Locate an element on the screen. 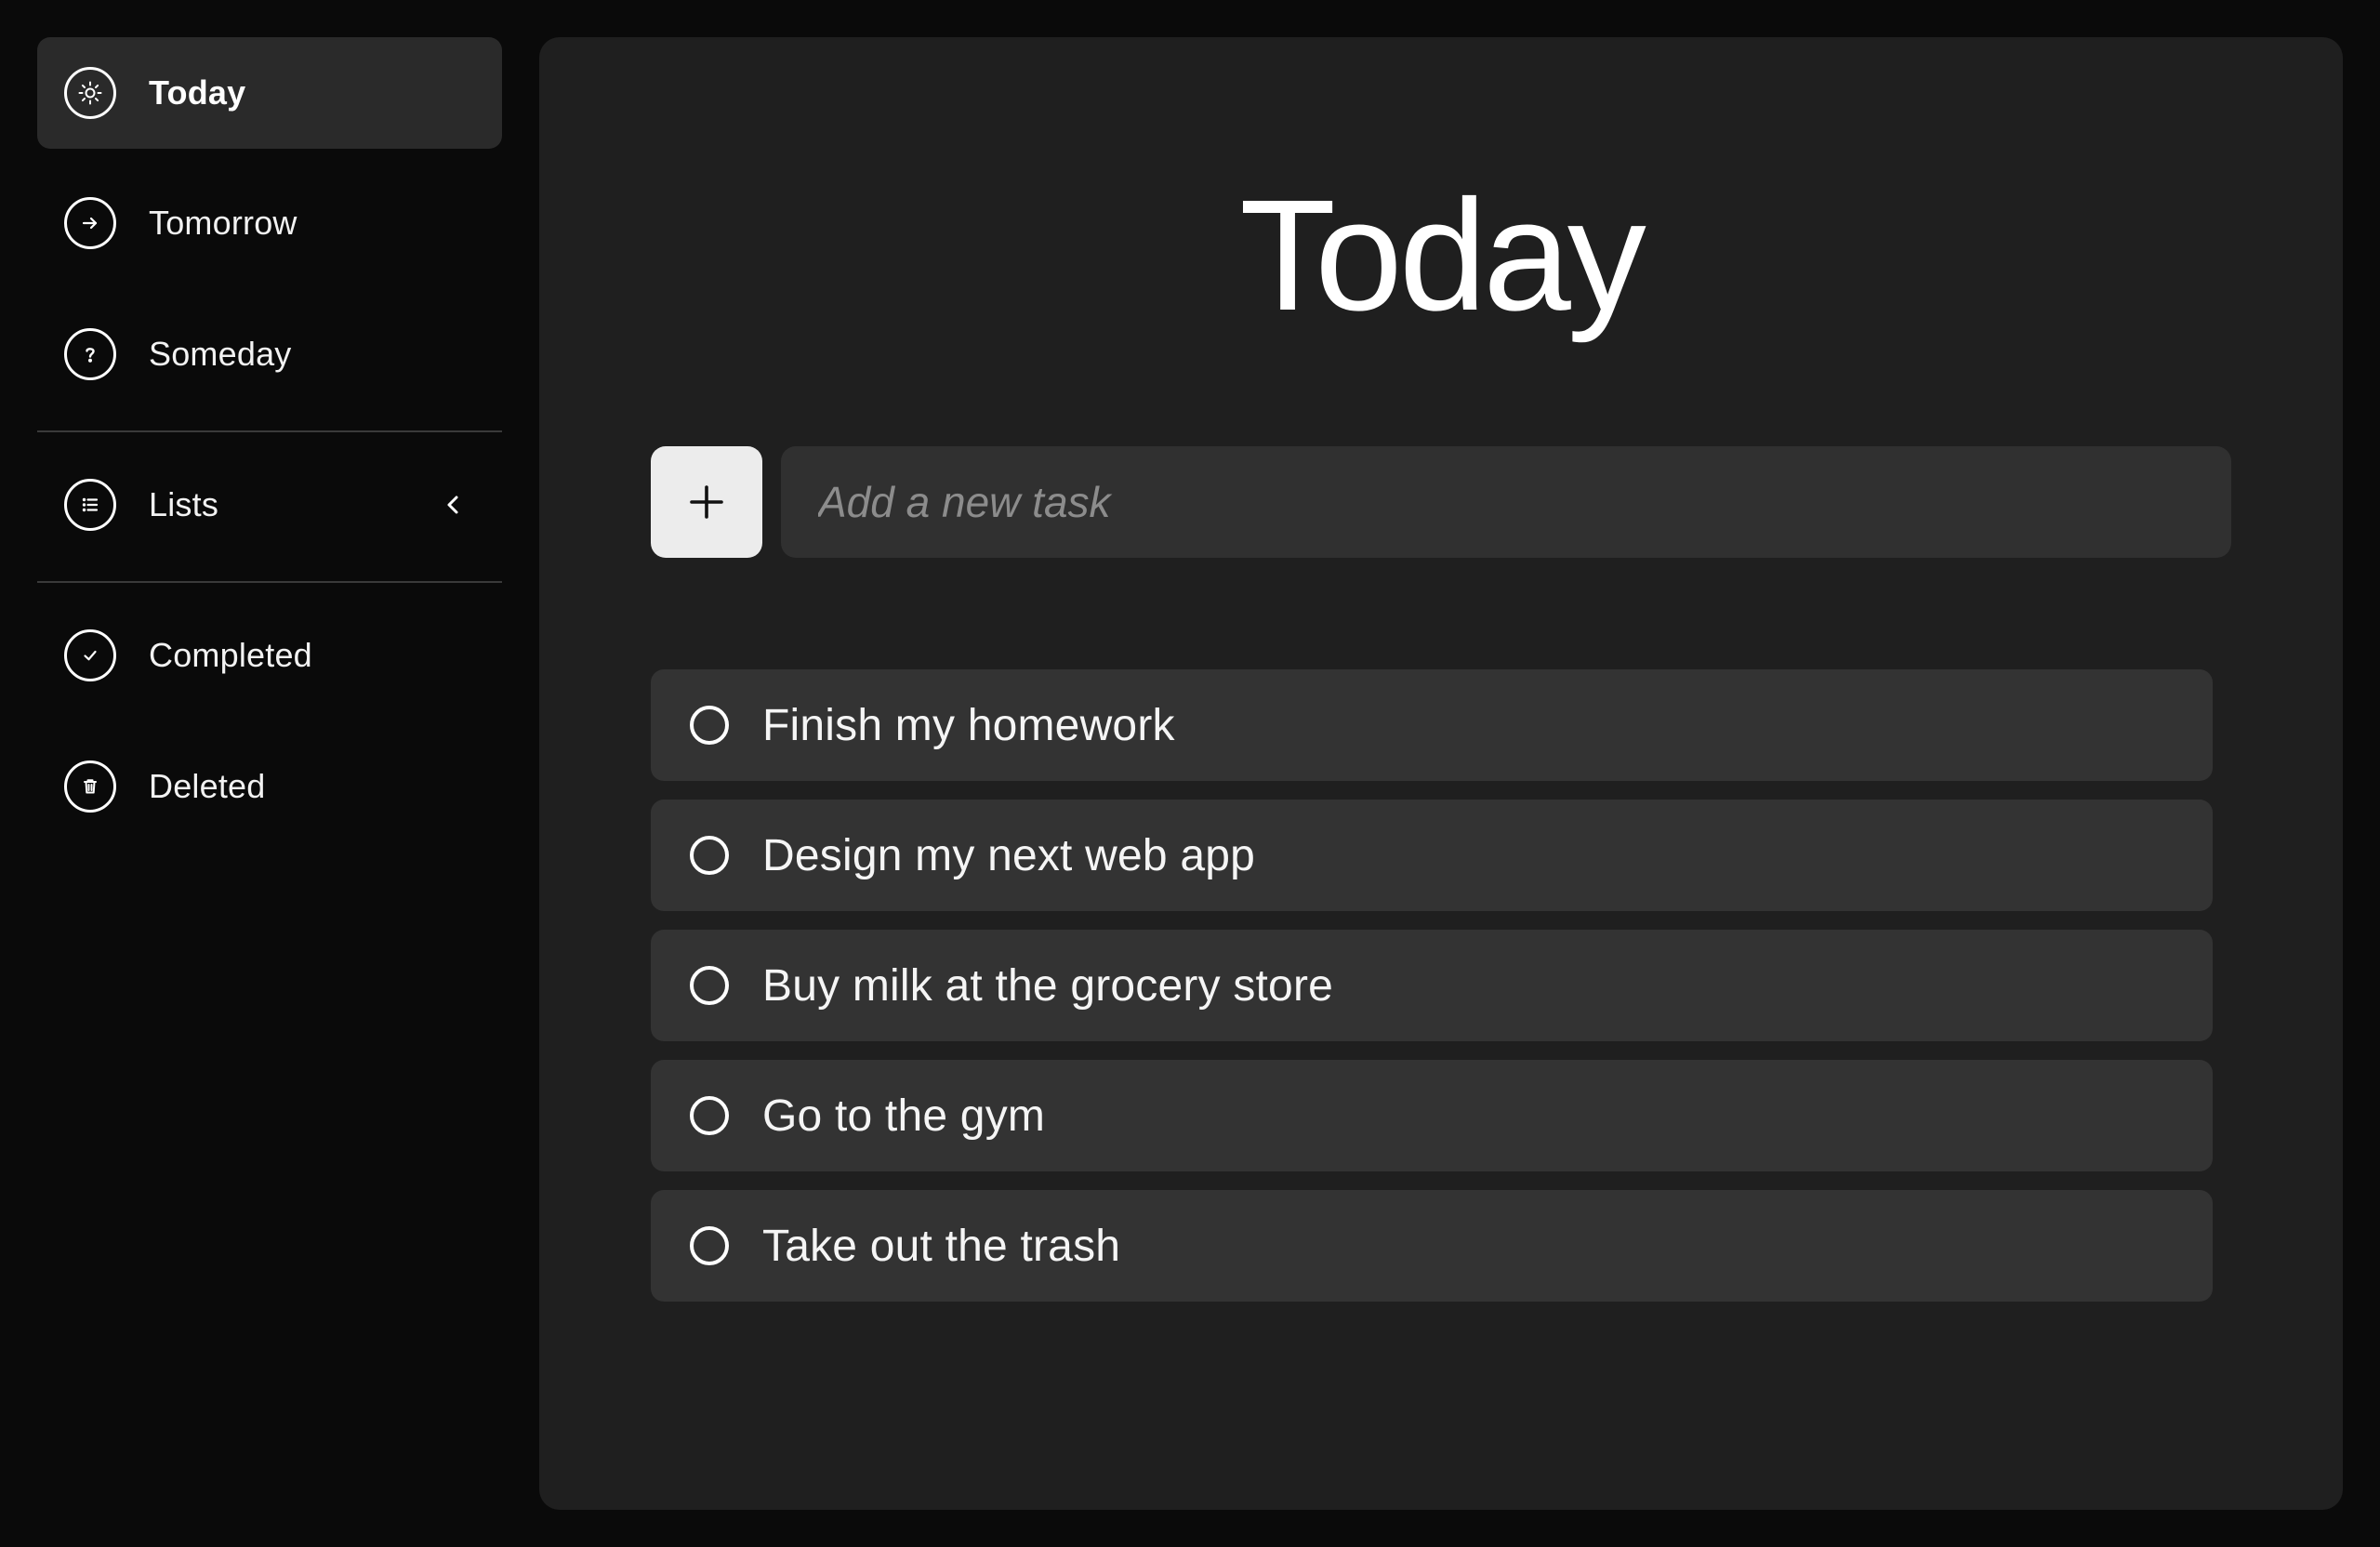 Image resolution: width=2380 pixels, height=1547 pixels. sidebar-item-label: Deleted is located at coordinates (207, 786).